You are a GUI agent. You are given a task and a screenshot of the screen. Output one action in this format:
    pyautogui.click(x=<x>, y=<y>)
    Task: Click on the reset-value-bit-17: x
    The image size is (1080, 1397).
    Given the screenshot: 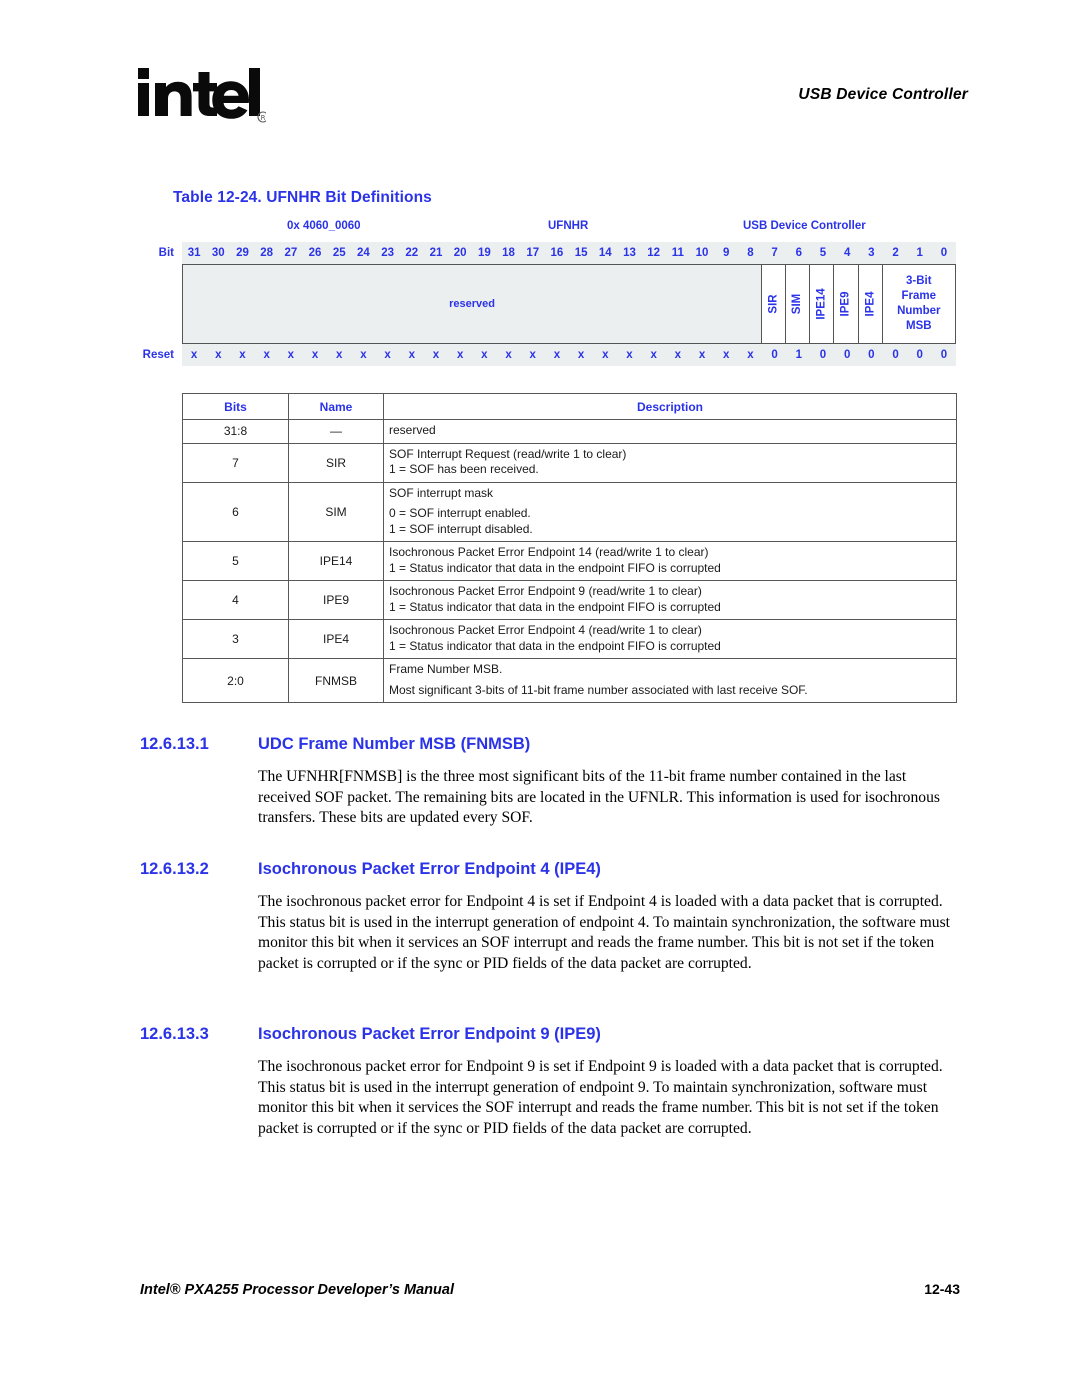 What is the action you would take?
    pyautogui.click(x=532, y=355)
    